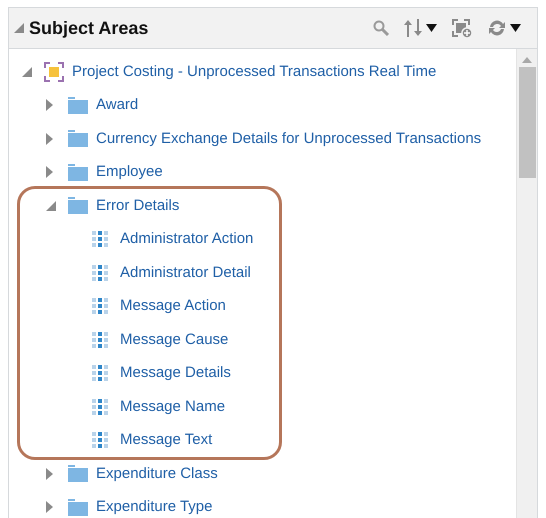  Describe the element at coordinates (173, 306) in the screenshot. I see `tree-item: Message Action` at that location.